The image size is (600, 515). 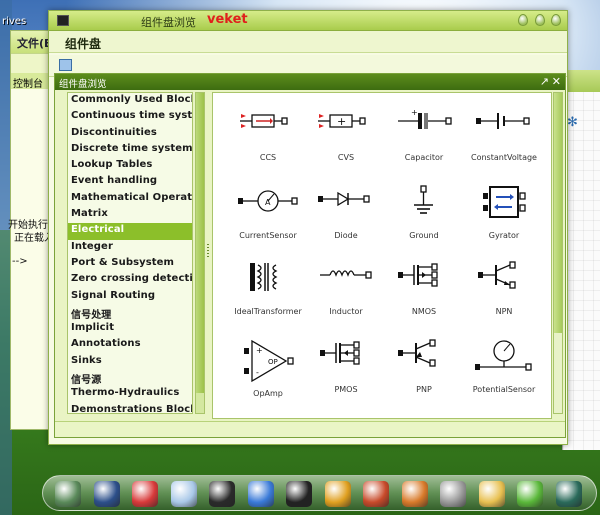 I want to click on help-app-icon, so click(x=530, y=494).